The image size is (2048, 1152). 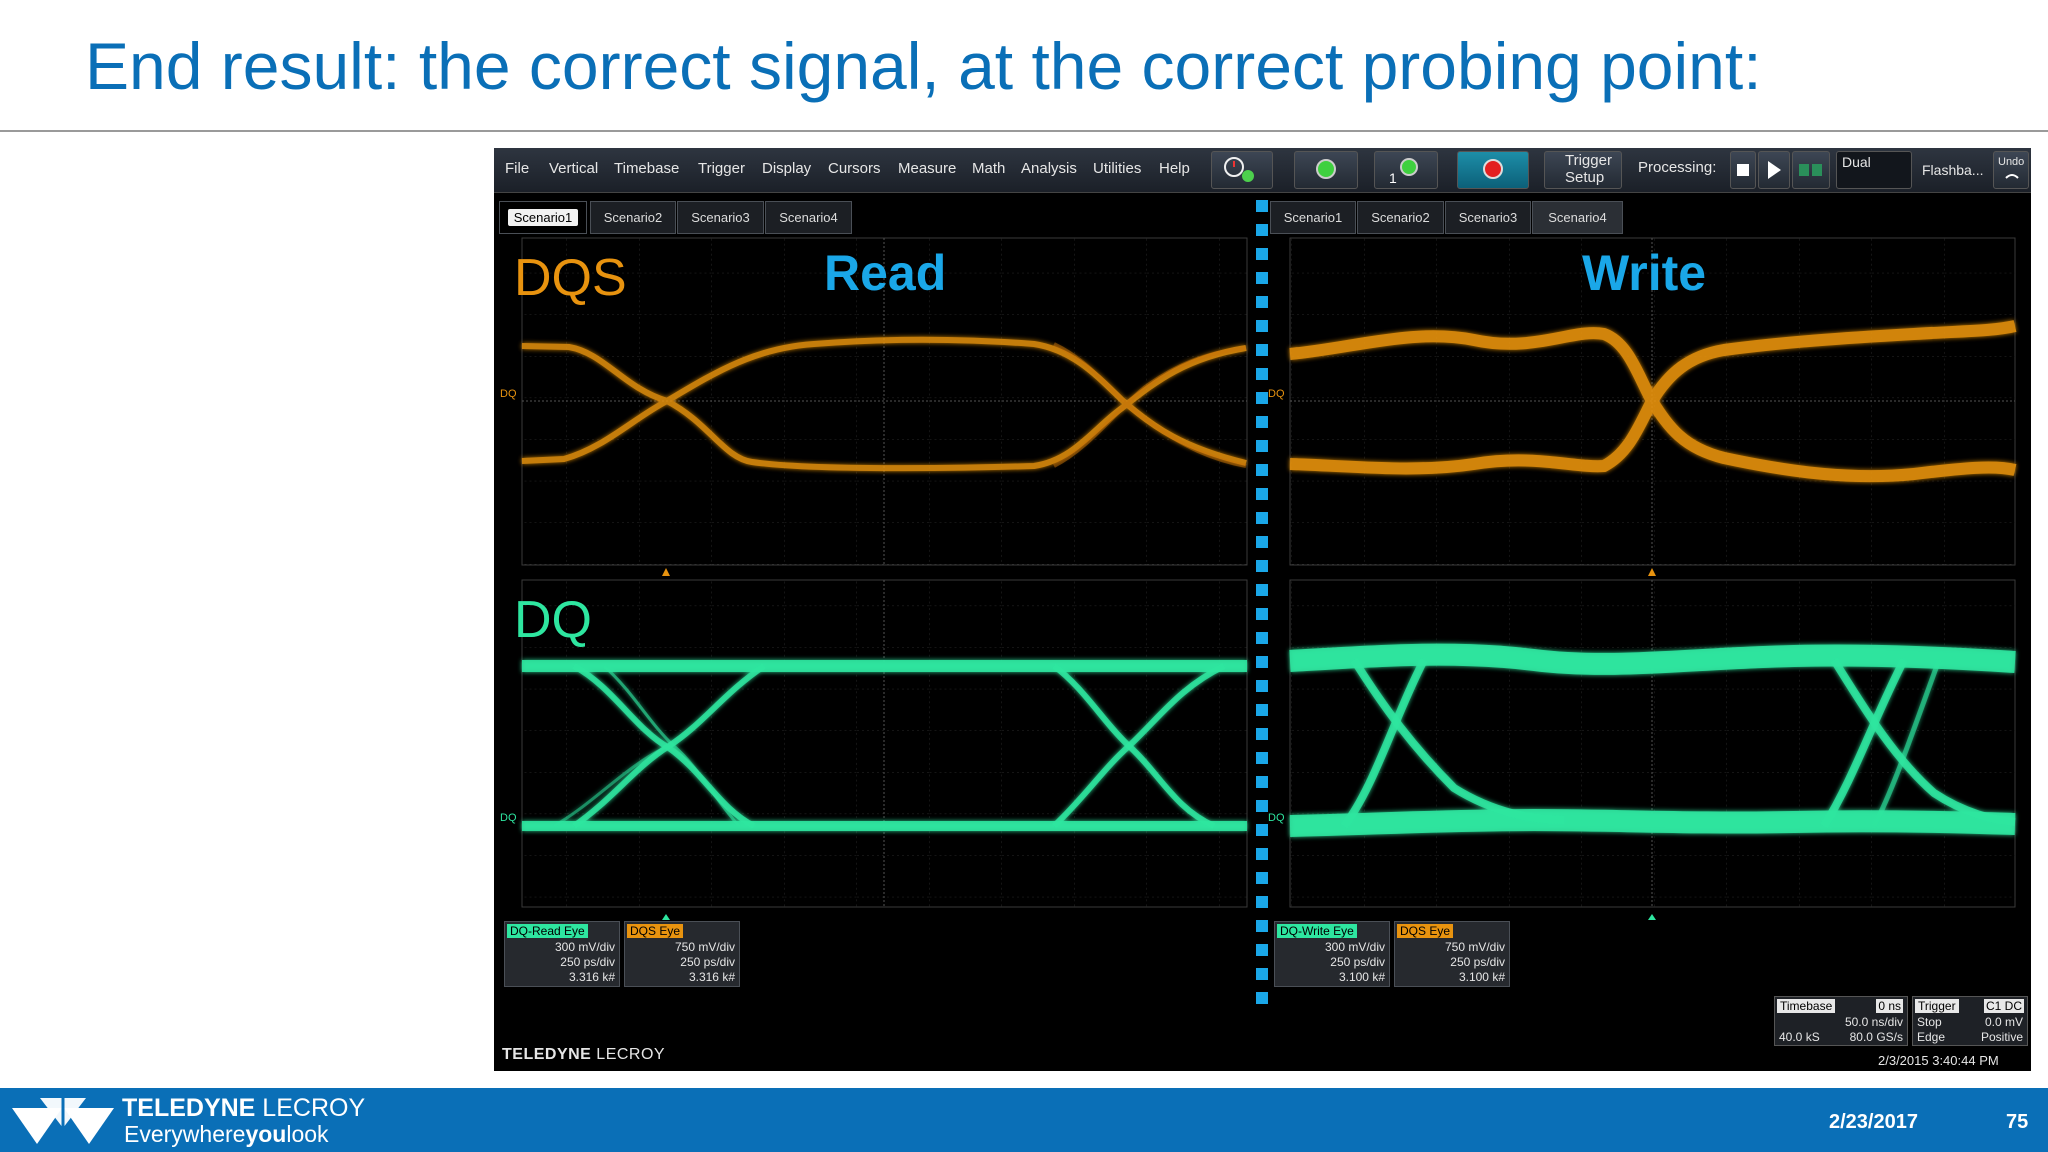 I want to click on title-divider, so click(x=1024, y=131).